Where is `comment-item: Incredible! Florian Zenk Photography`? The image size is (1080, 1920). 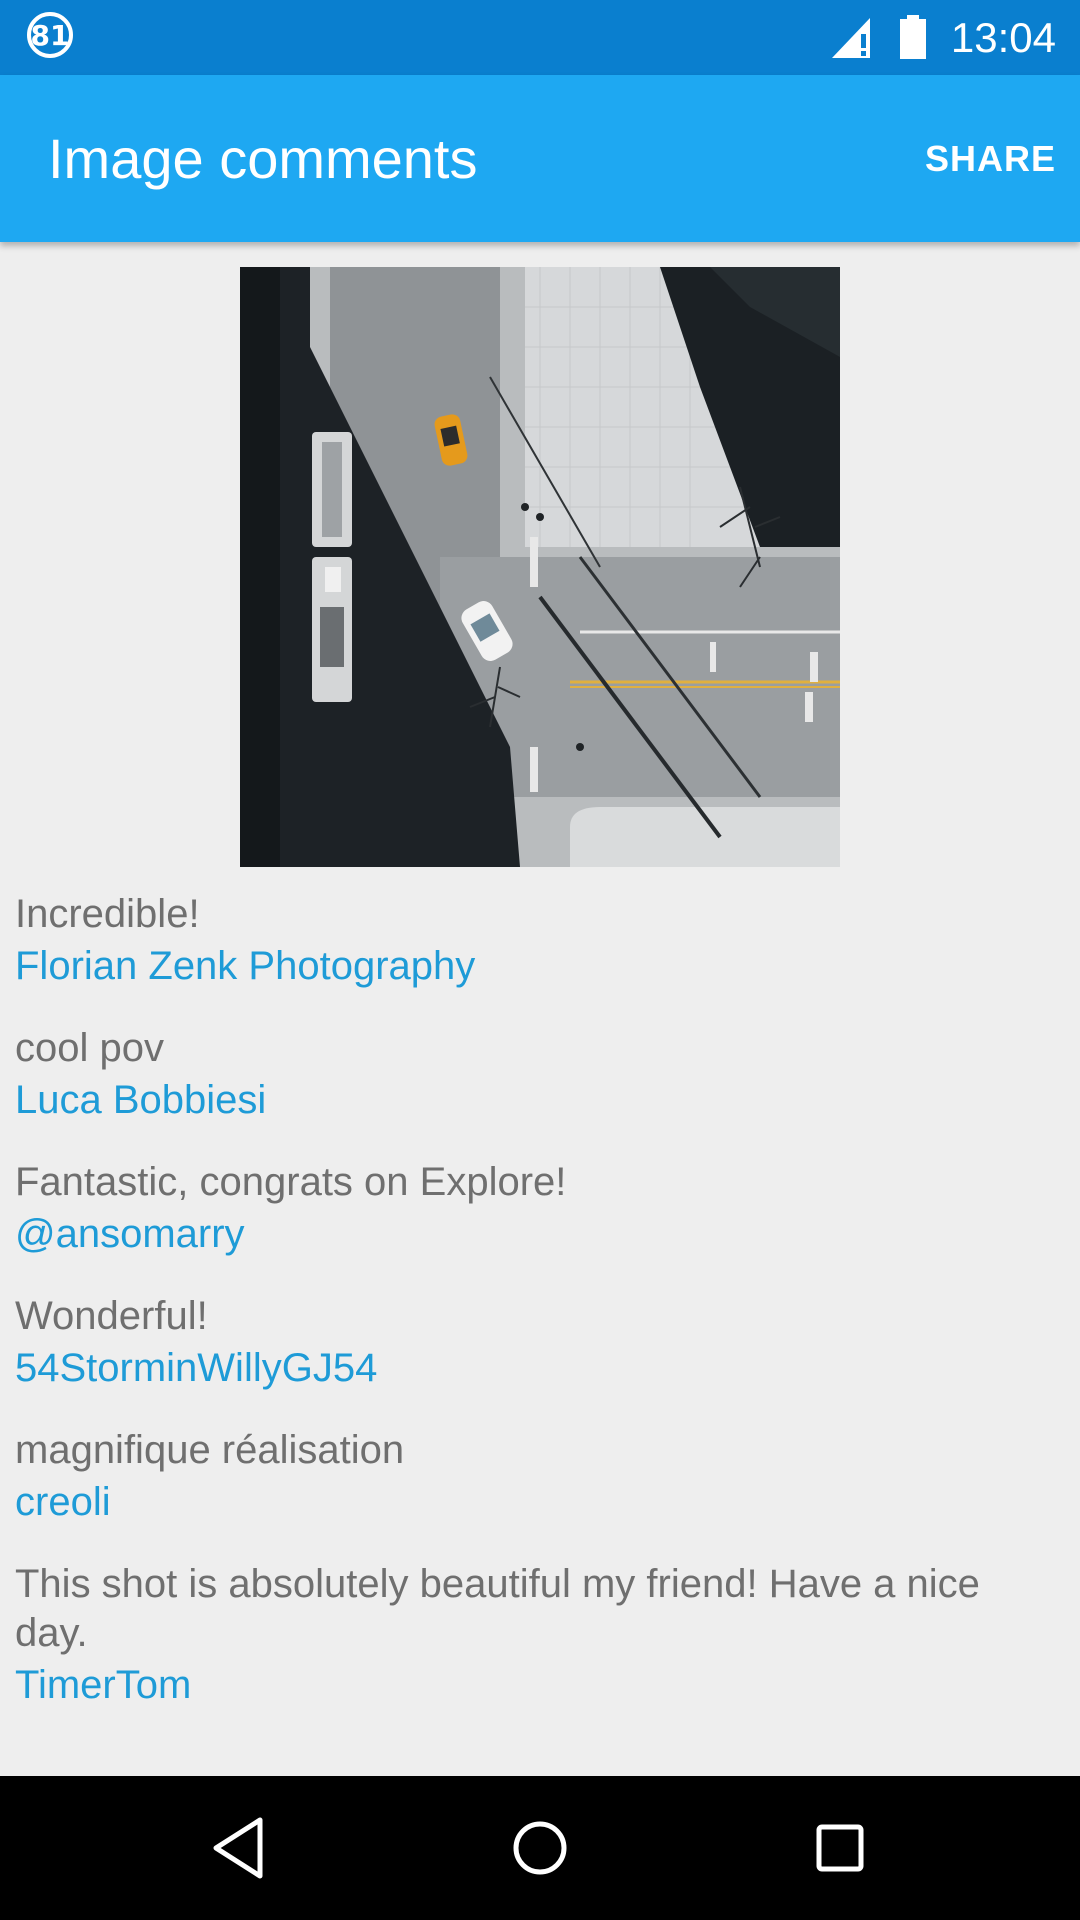 comment-item: Incredible! Florian Zenk Photography is located at coordinates (535, 942).